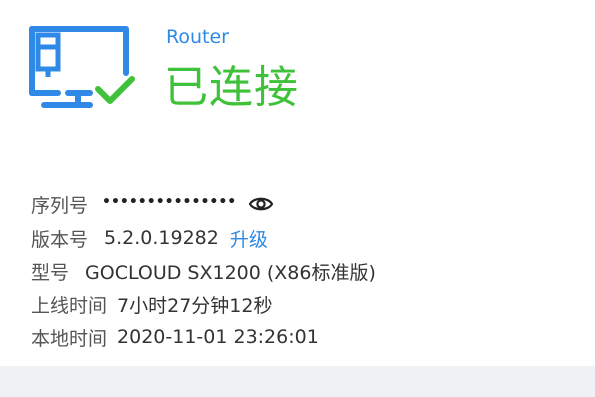 Image resolution: width=595 pixels, height=397 pixels. What do you see at coordinates (69, 305) in the screenshot?
I see `uptime-label: 上线时间` at bounding box center [69, 305].